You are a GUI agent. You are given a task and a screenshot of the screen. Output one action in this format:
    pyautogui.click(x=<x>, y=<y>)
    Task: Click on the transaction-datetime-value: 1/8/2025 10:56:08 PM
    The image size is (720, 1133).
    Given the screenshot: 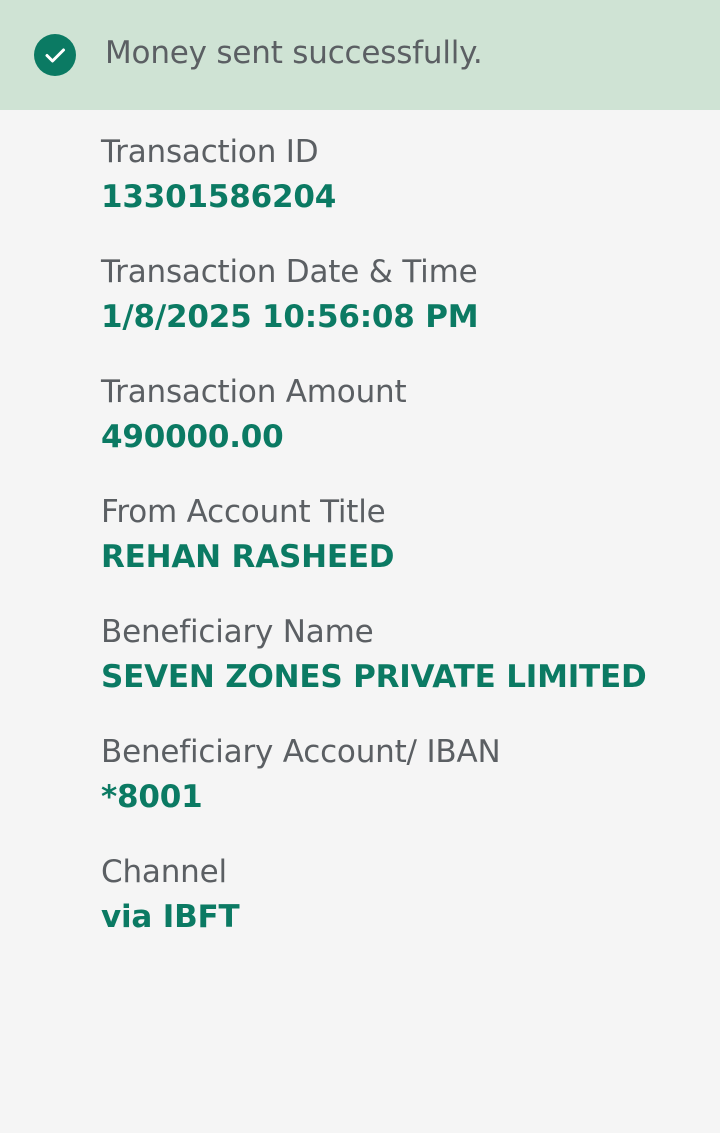 What is the action you would take?
    pyautogui.click(x=290, y=317)
    